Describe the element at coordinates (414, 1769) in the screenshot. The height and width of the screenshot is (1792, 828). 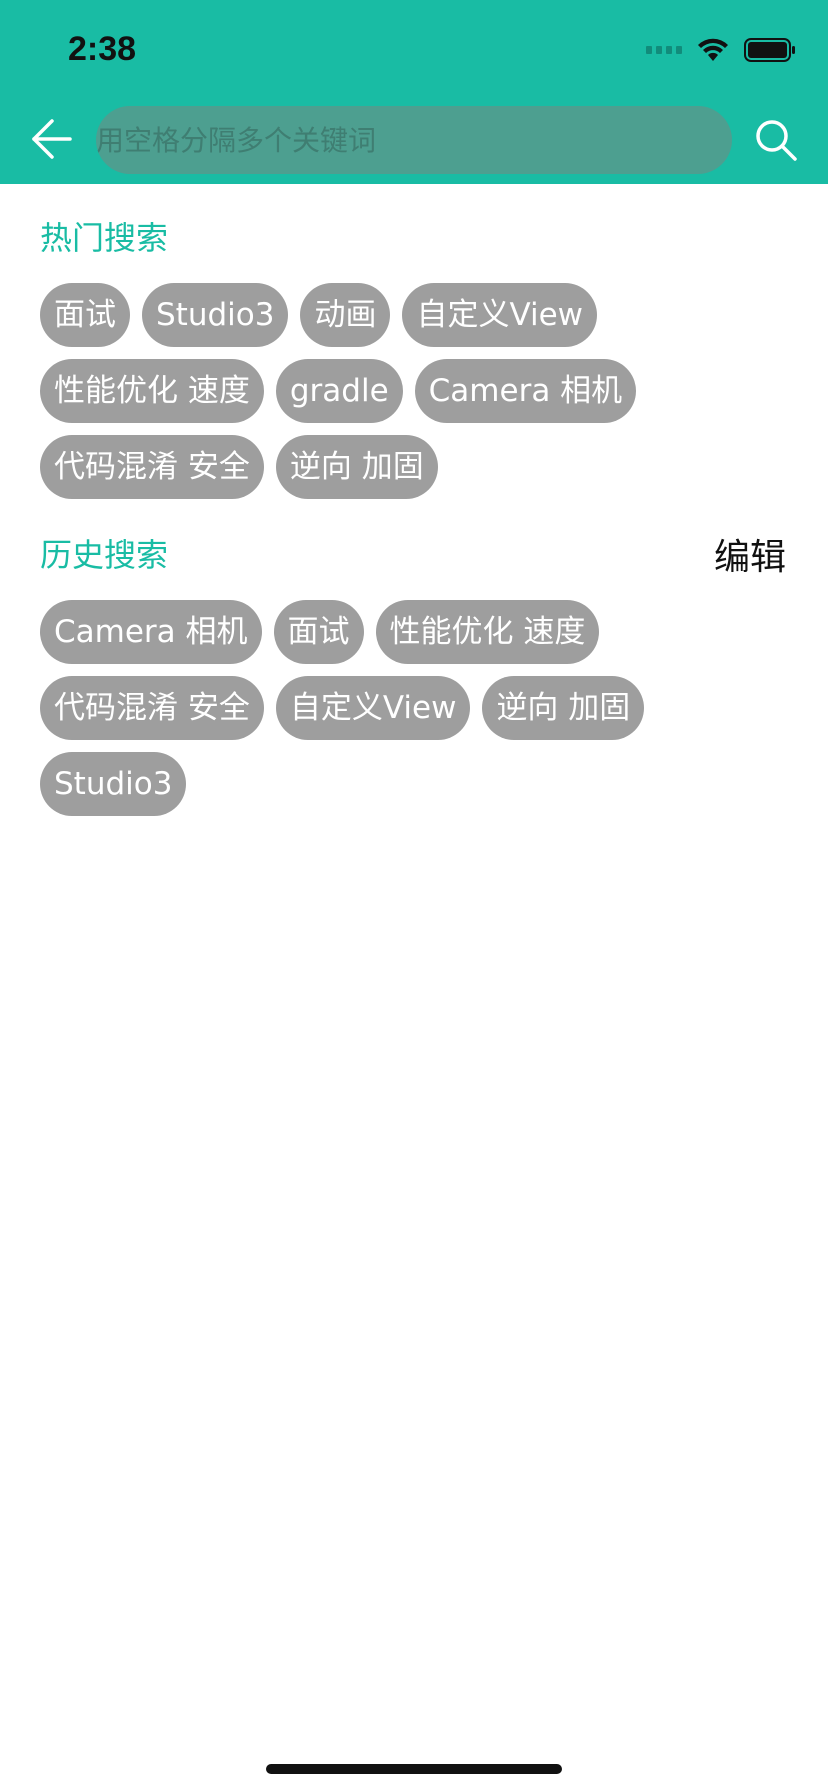
I see `home-indicator` at that location.